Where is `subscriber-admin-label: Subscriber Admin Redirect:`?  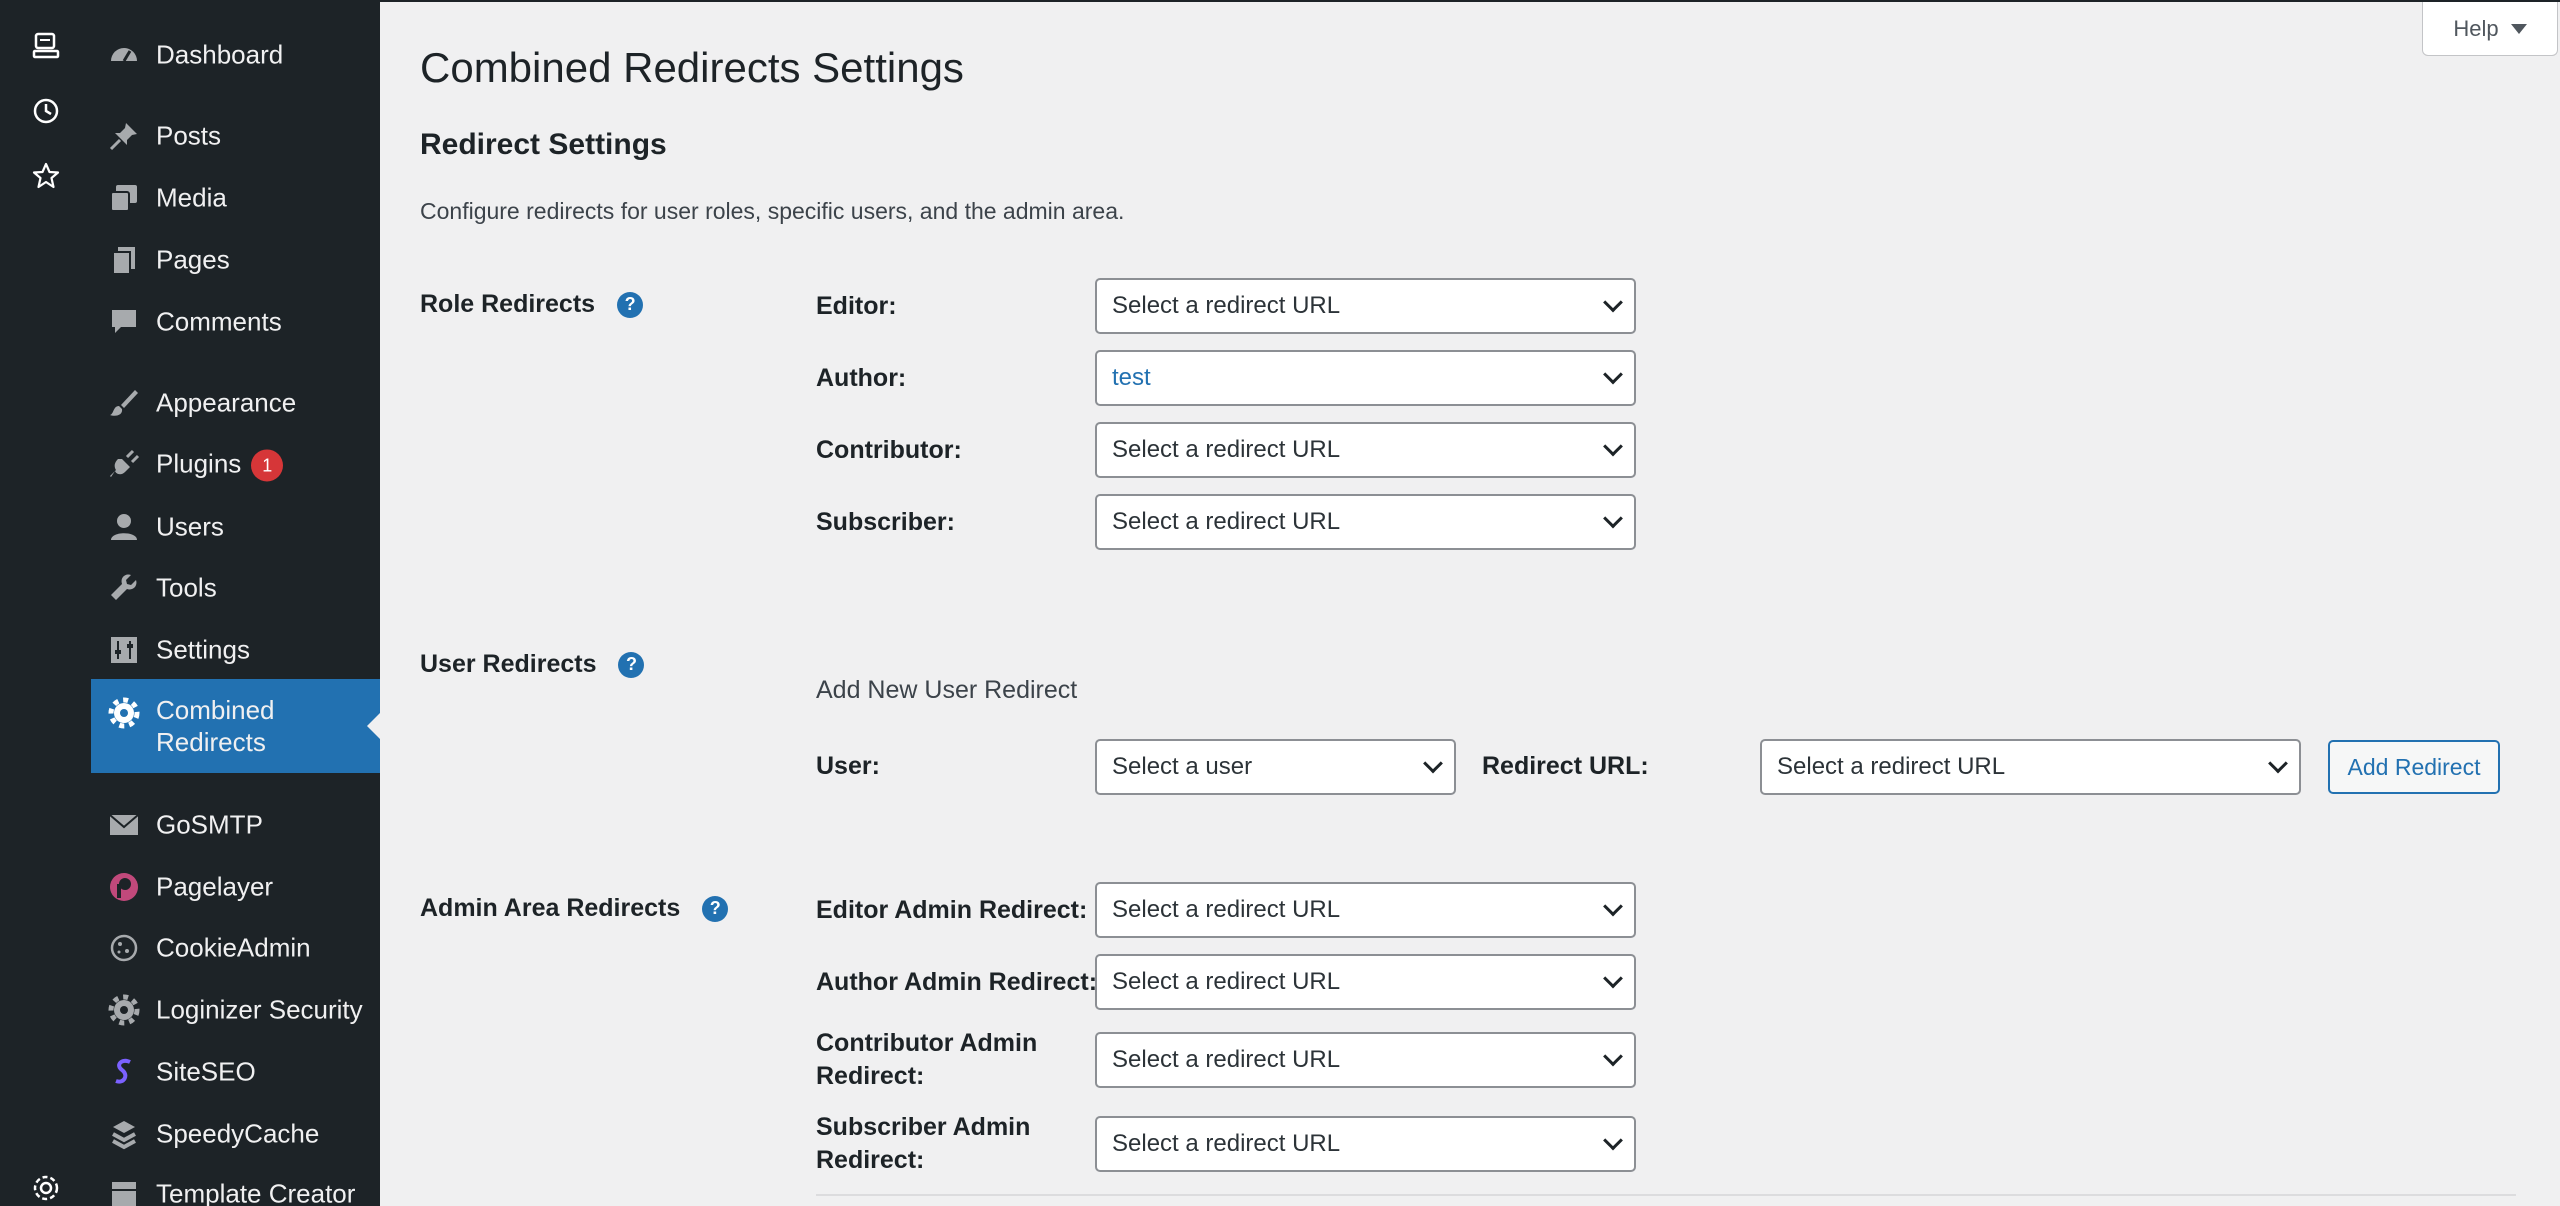
subscriber-admin-label: Subscriber Admin Redirect: is located at coordinates (923, 1143).